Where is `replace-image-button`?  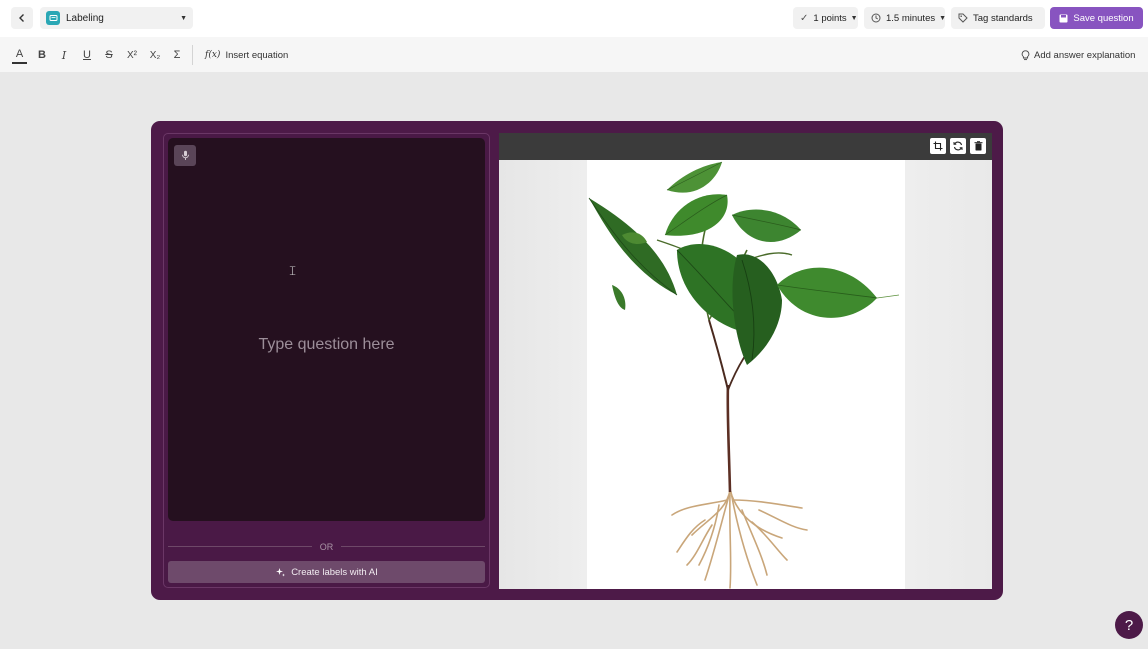
replace-image-button is located at coordinates (958, 146).